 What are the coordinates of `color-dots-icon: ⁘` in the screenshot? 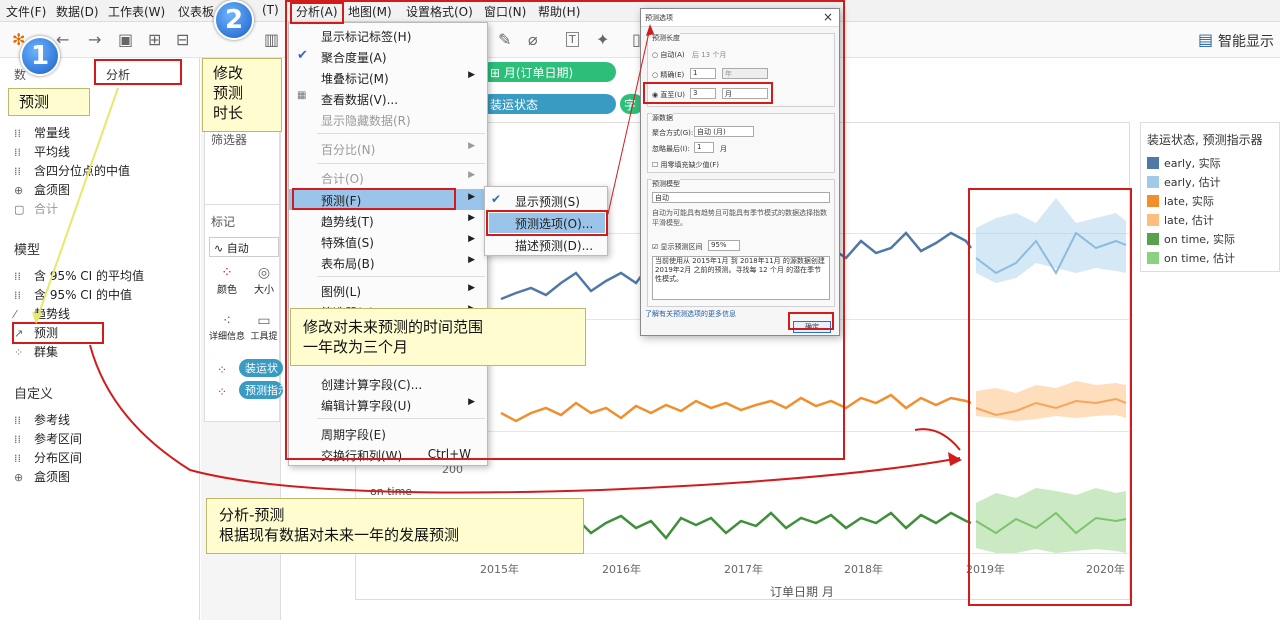 It's located at (222, 370).